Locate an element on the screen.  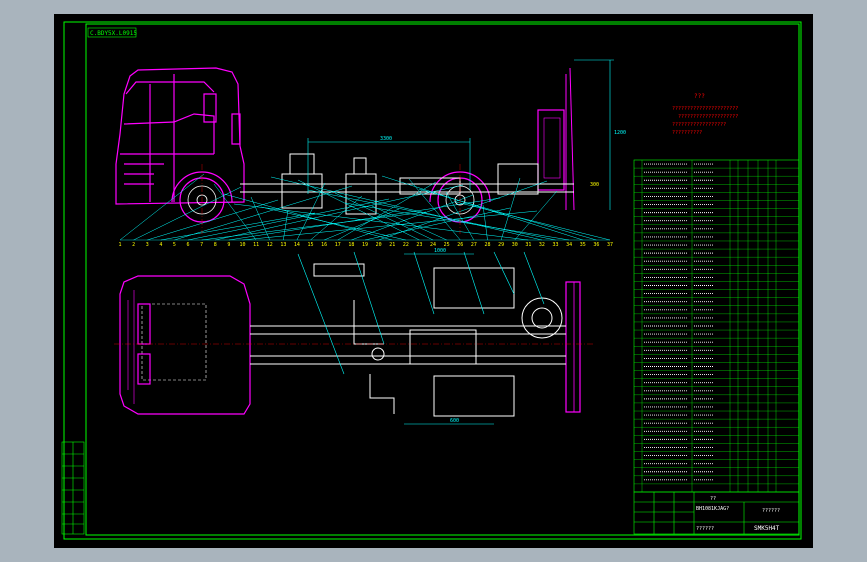
title-project: ?????? is located at coordinates (771, 511).